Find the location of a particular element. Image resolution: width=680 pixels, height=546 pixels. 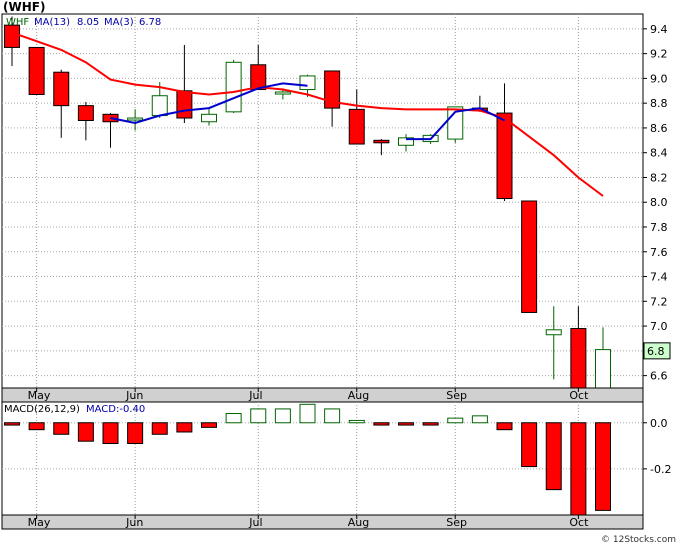

price-y-tick-label: 7.6 is located at coordinates (659, 252).